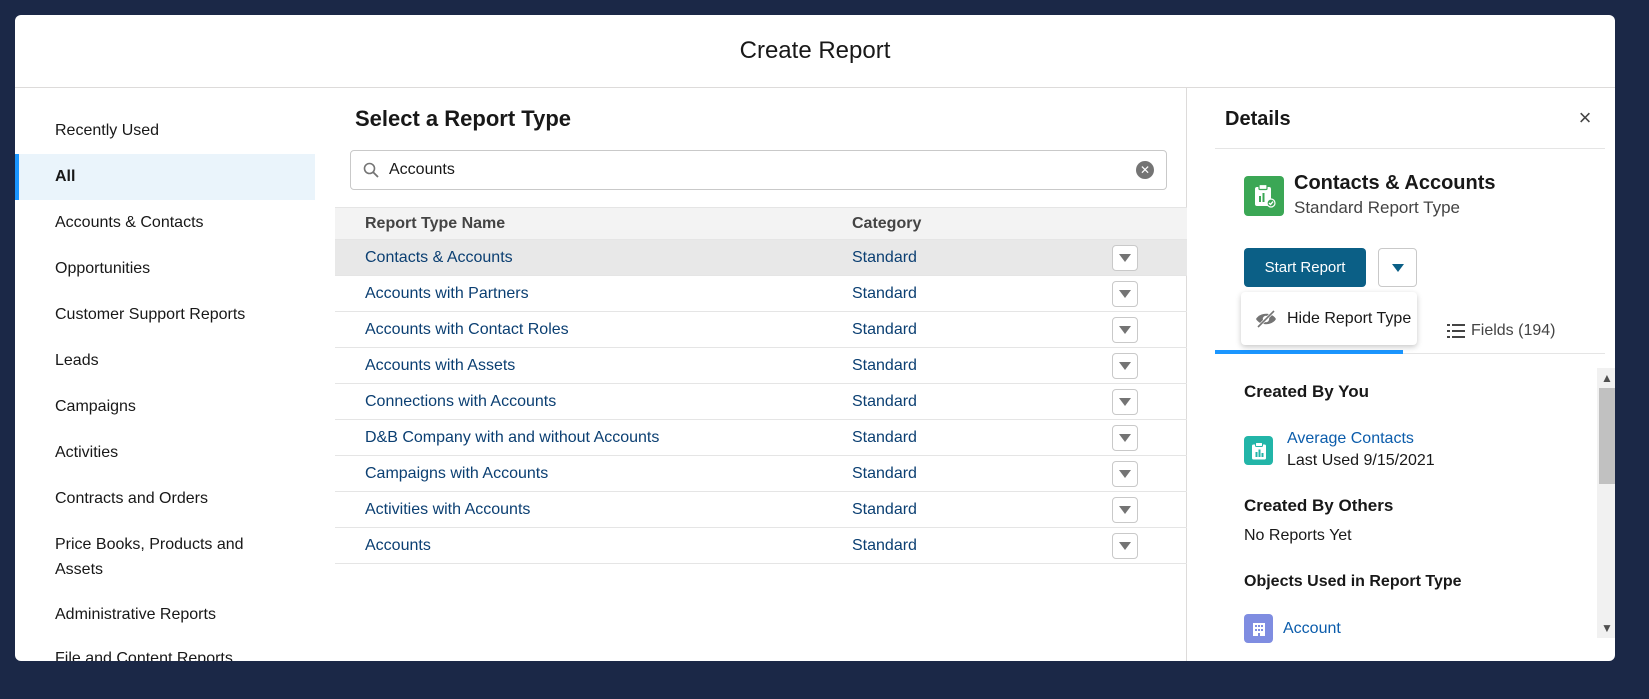 Image resolution: width=1649 pixels, height=699 pixels. Describe the element at coordinates (144, 655) in the screenshot. I see `category-item-label: File and Content Reports` at that location.